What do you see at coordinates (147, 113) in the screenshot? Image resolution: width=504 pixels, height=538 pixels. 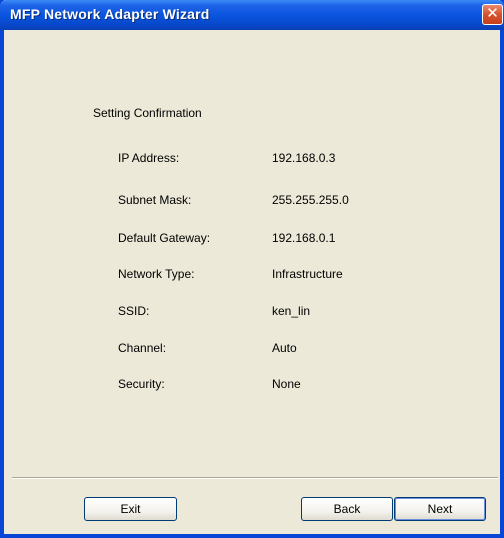 I see `section-title: Setting Confirmation` at bounding box center [147, 113].